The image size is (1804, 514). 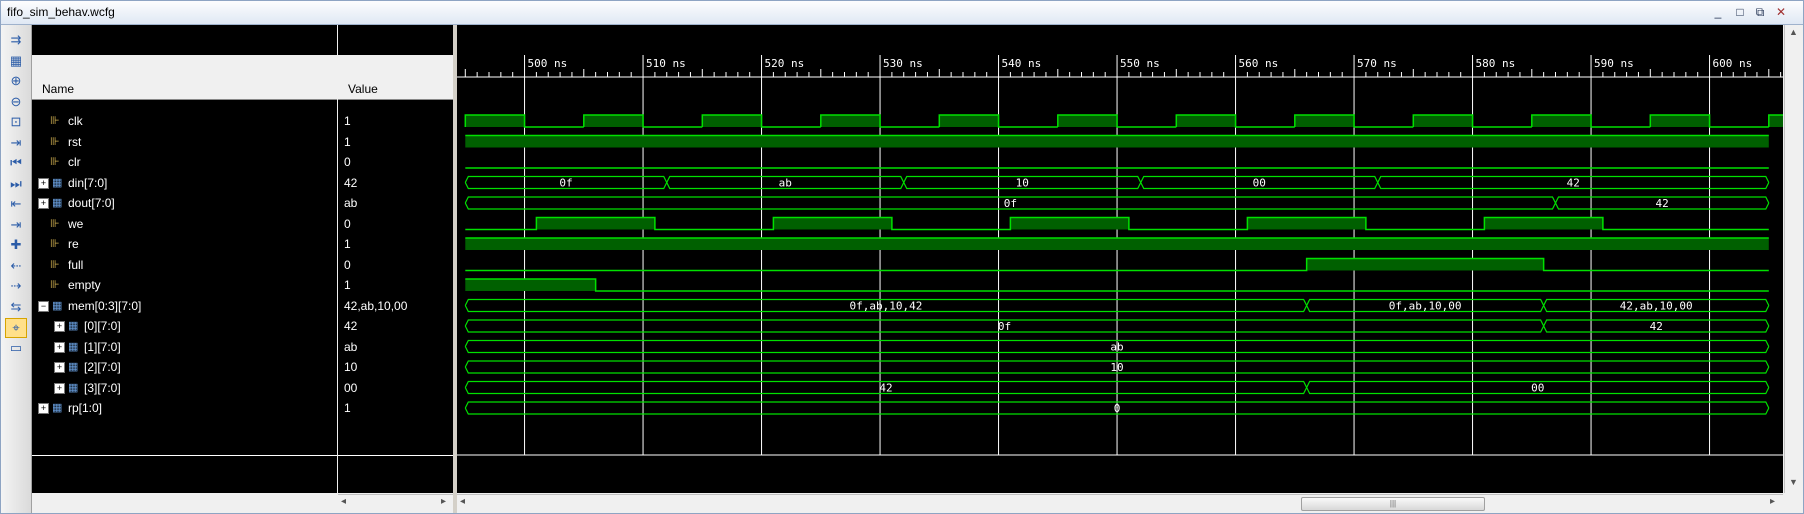 What do you see at coordinates (43, 306) in the screenshot?
I see `collapse-icon: −` at bounding box center [43, 306].